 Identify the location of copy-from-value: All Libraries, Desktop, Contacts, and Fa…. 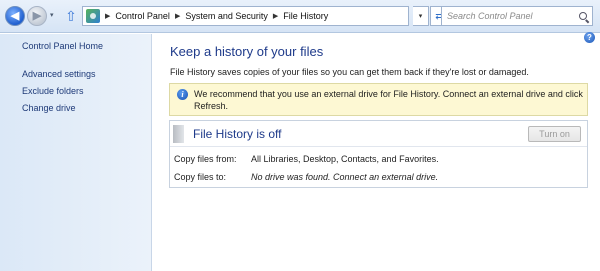
(345, 159).